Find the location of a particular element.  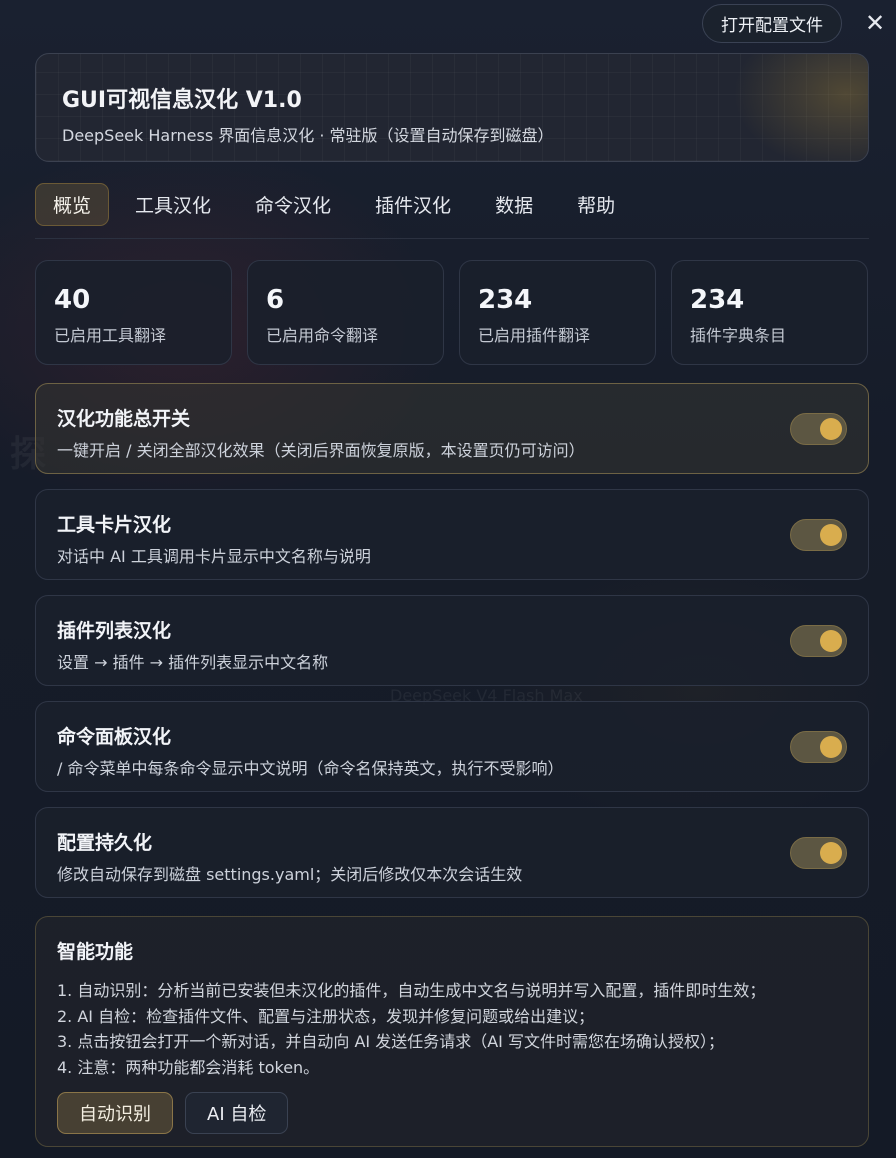

stat-card-commands: 6 已启用命令翻译 is located at coordinates (345, 312).